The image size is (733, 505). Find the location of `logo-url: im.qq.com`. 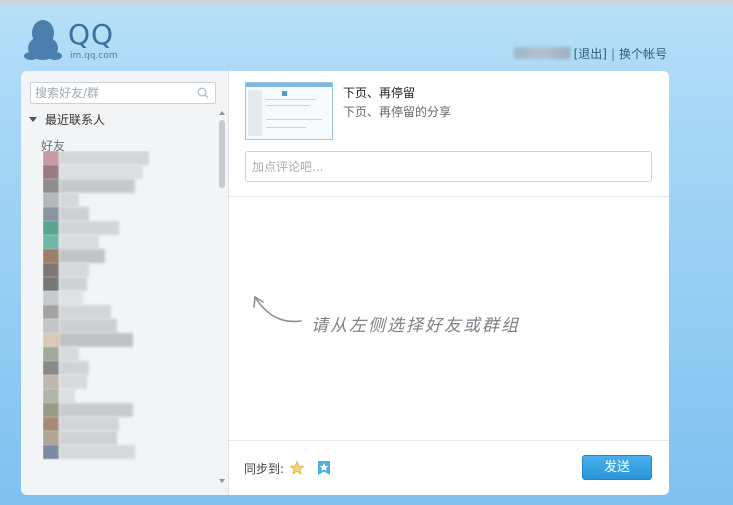

logo-url: im.qq.com is located at coordinates (94, 56).